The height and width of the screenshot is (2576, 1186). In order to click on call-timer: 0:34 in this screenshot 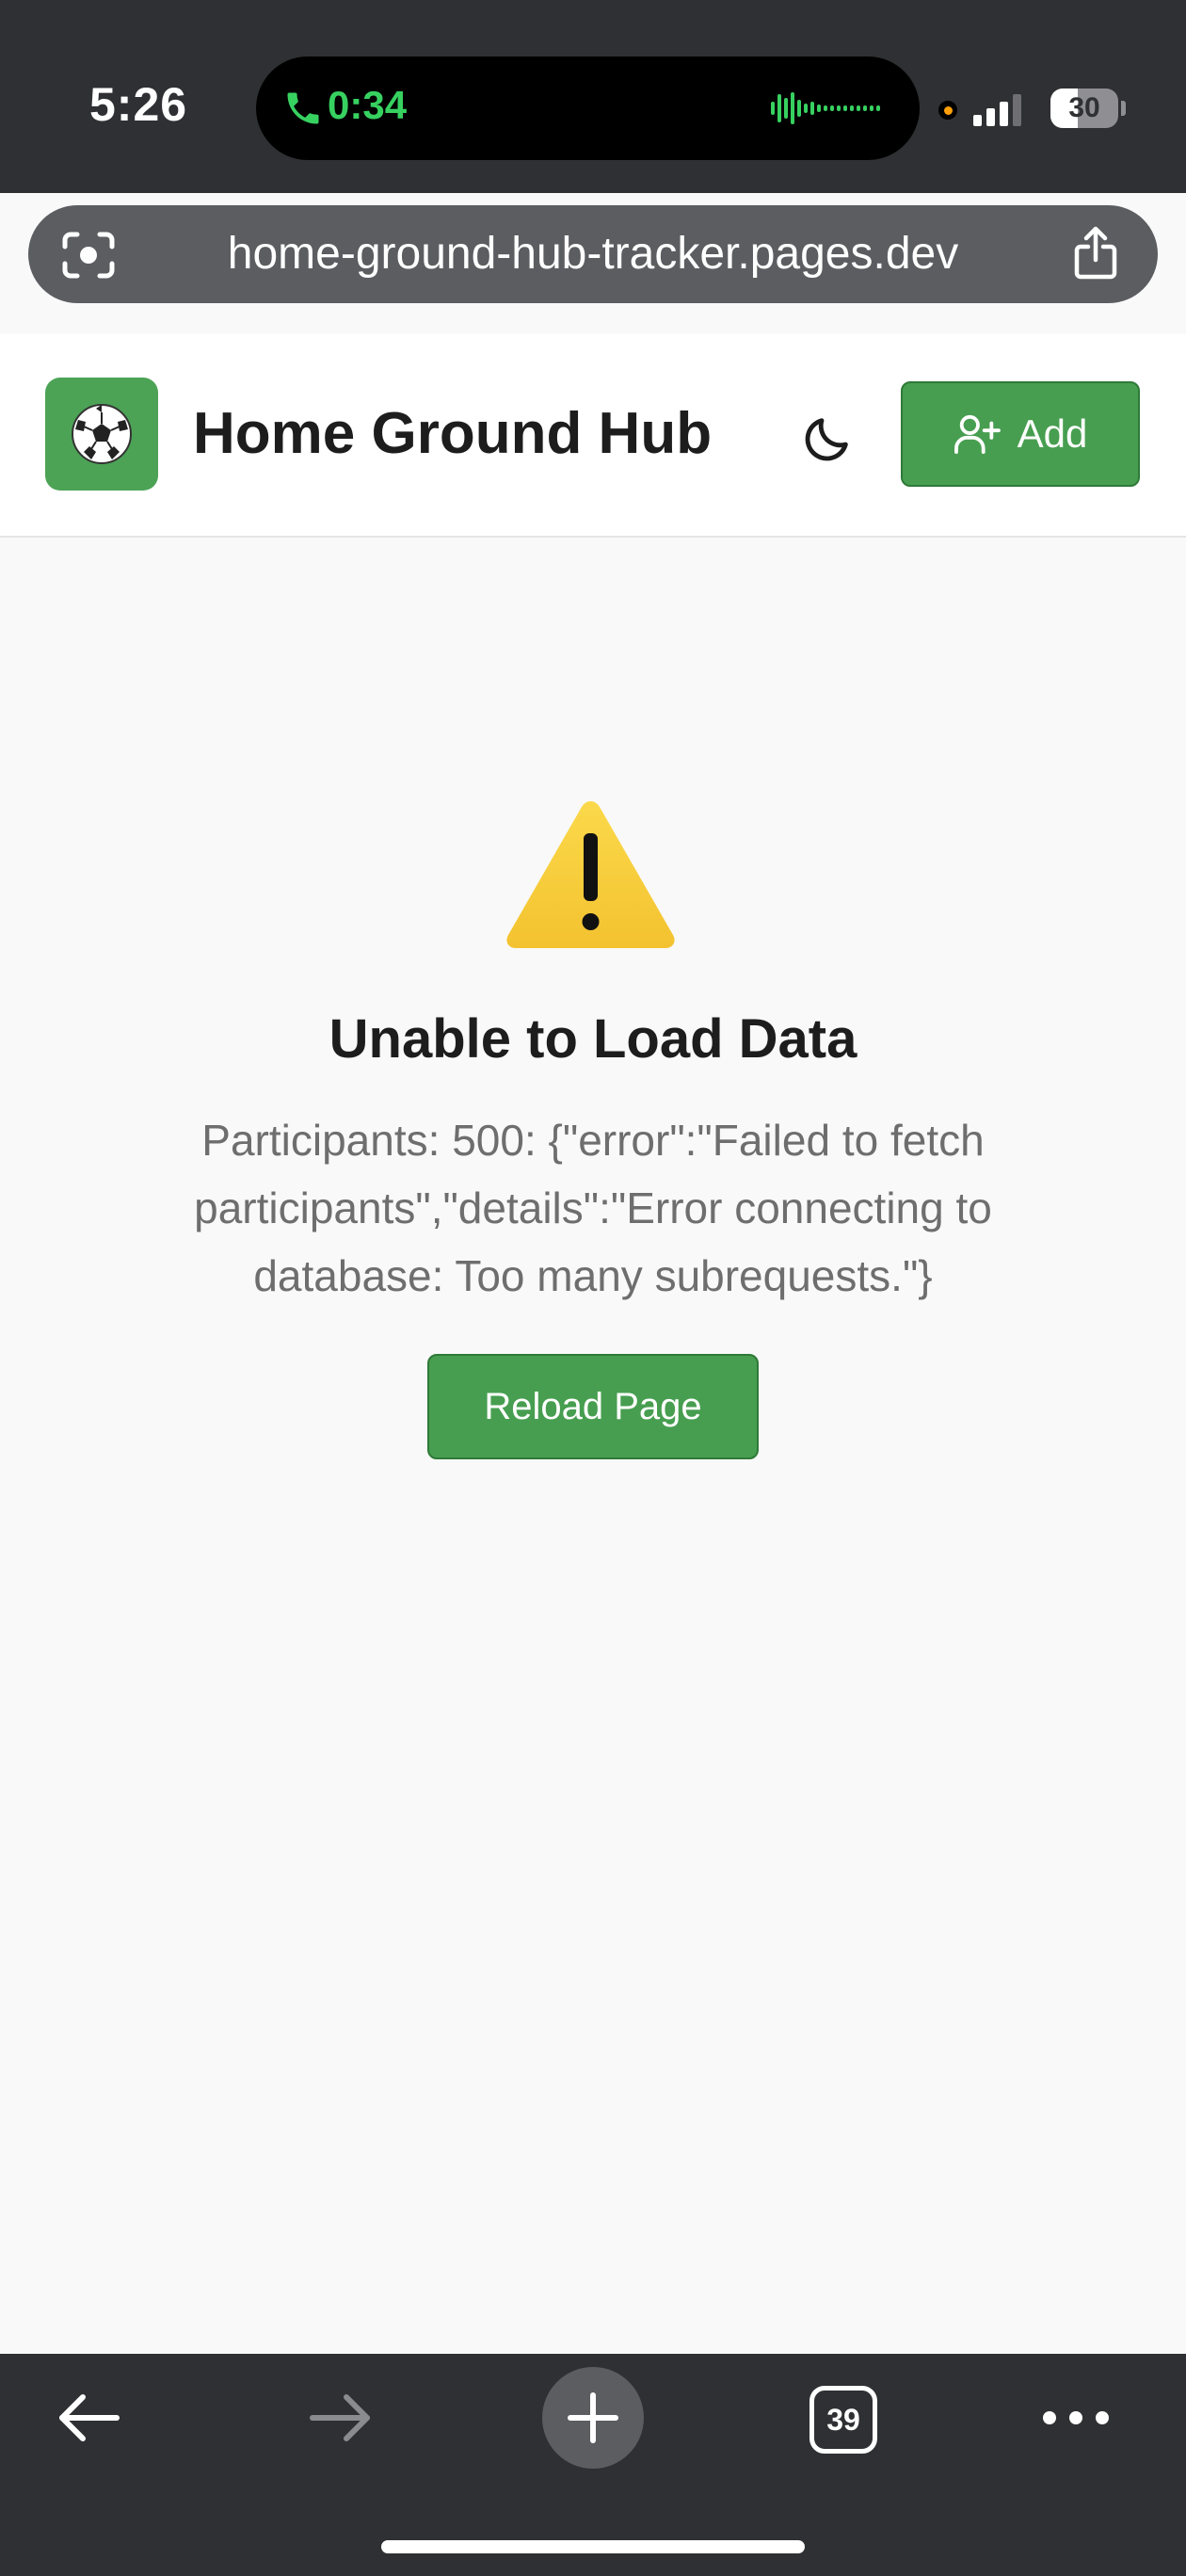, I will do `click(368, 105)`.